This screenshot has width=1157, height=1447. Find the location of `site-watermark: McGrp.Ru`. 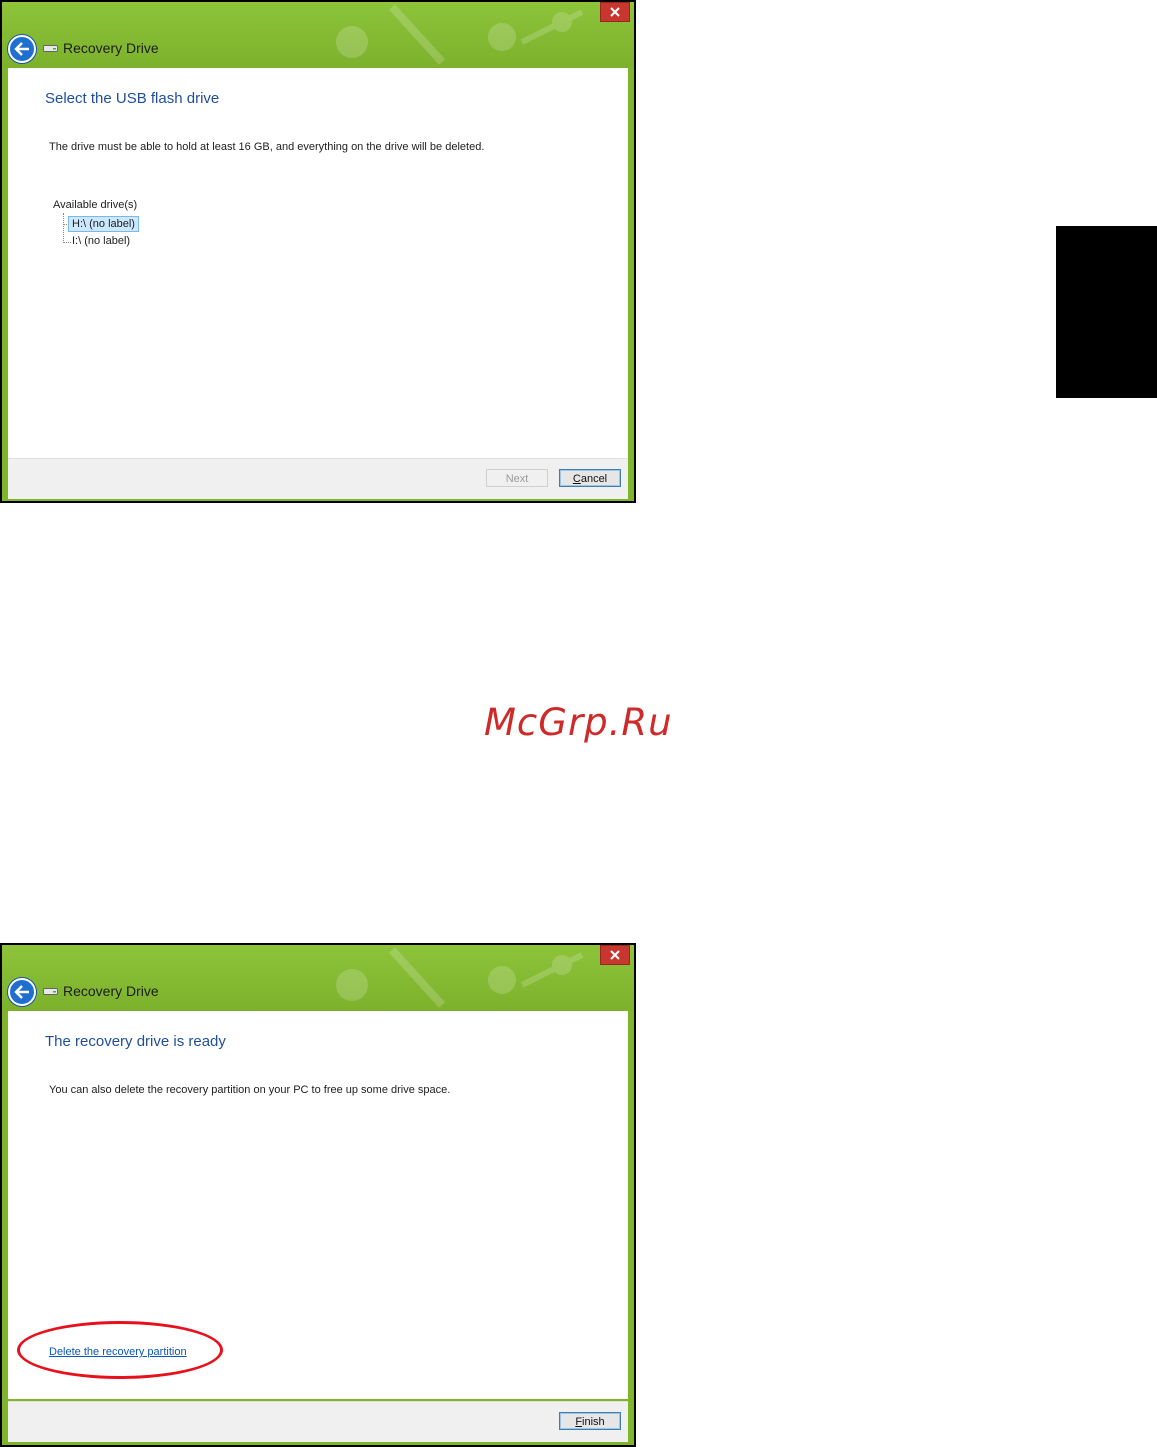

site-watermark: McGrp.Ru is located at coordinates (578, 722).